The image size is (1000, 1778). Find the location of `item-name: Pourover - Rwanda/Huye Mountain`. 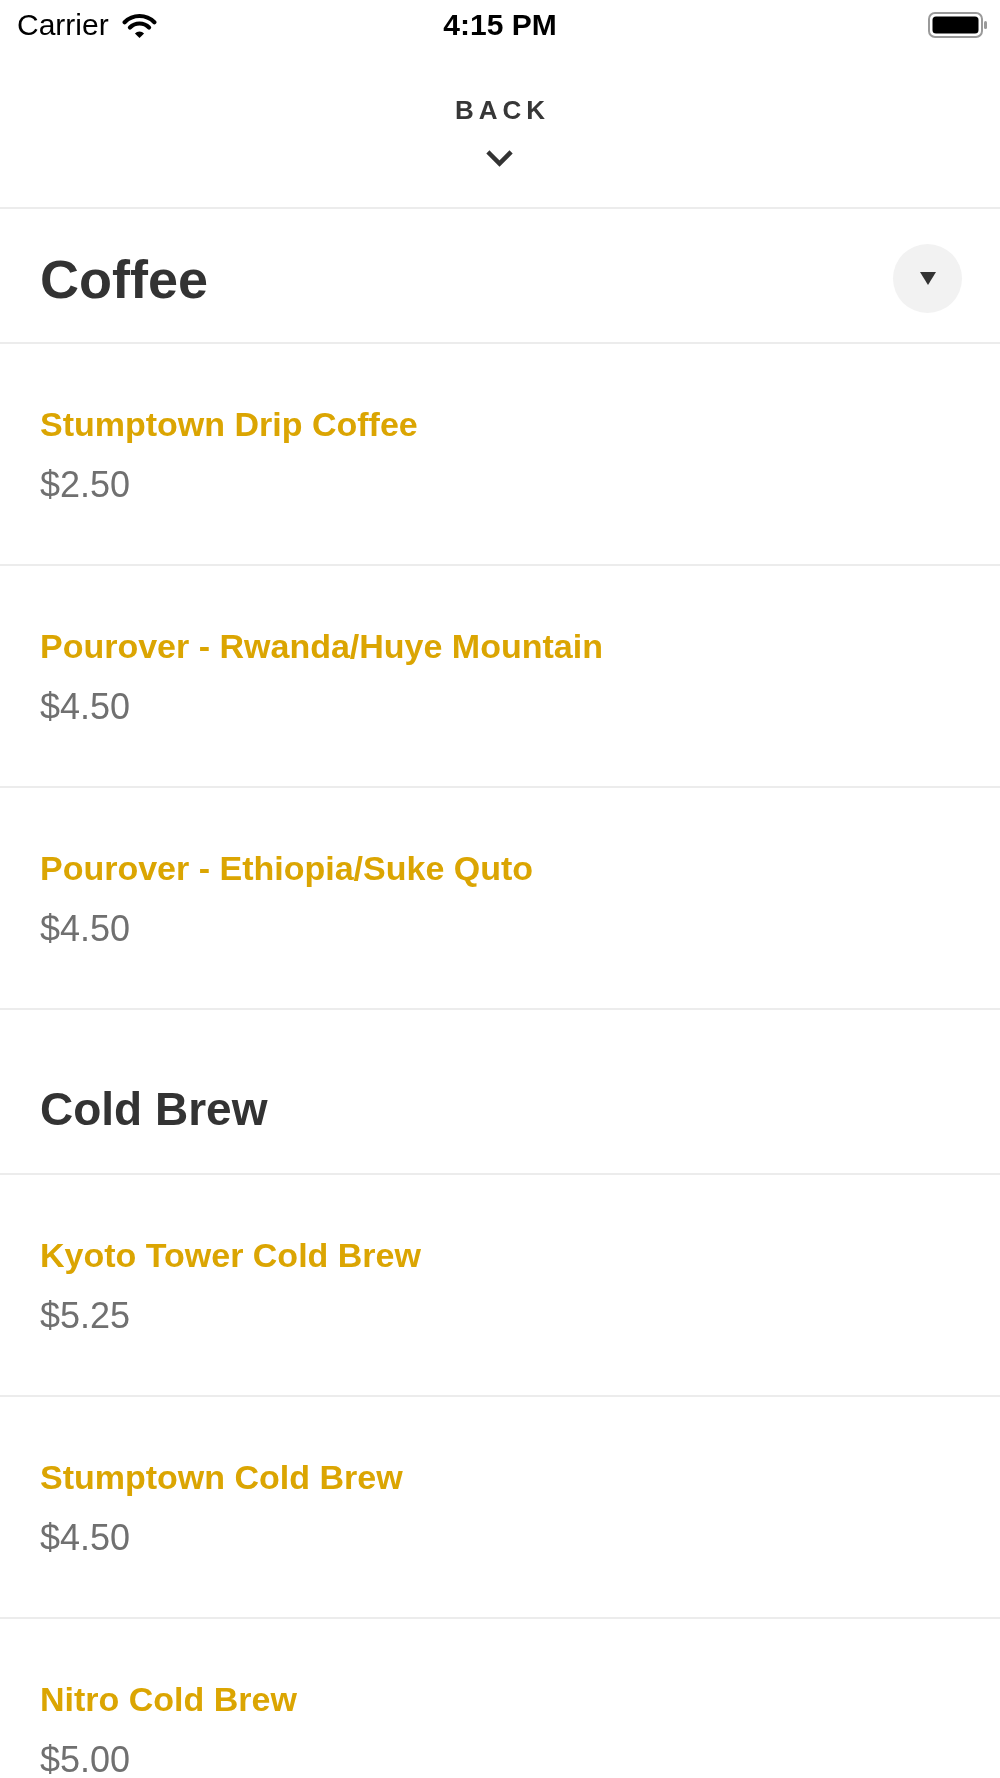

item-name: Pourover - Rwanda/Huye Mountain is located at coordinates (321, 646).